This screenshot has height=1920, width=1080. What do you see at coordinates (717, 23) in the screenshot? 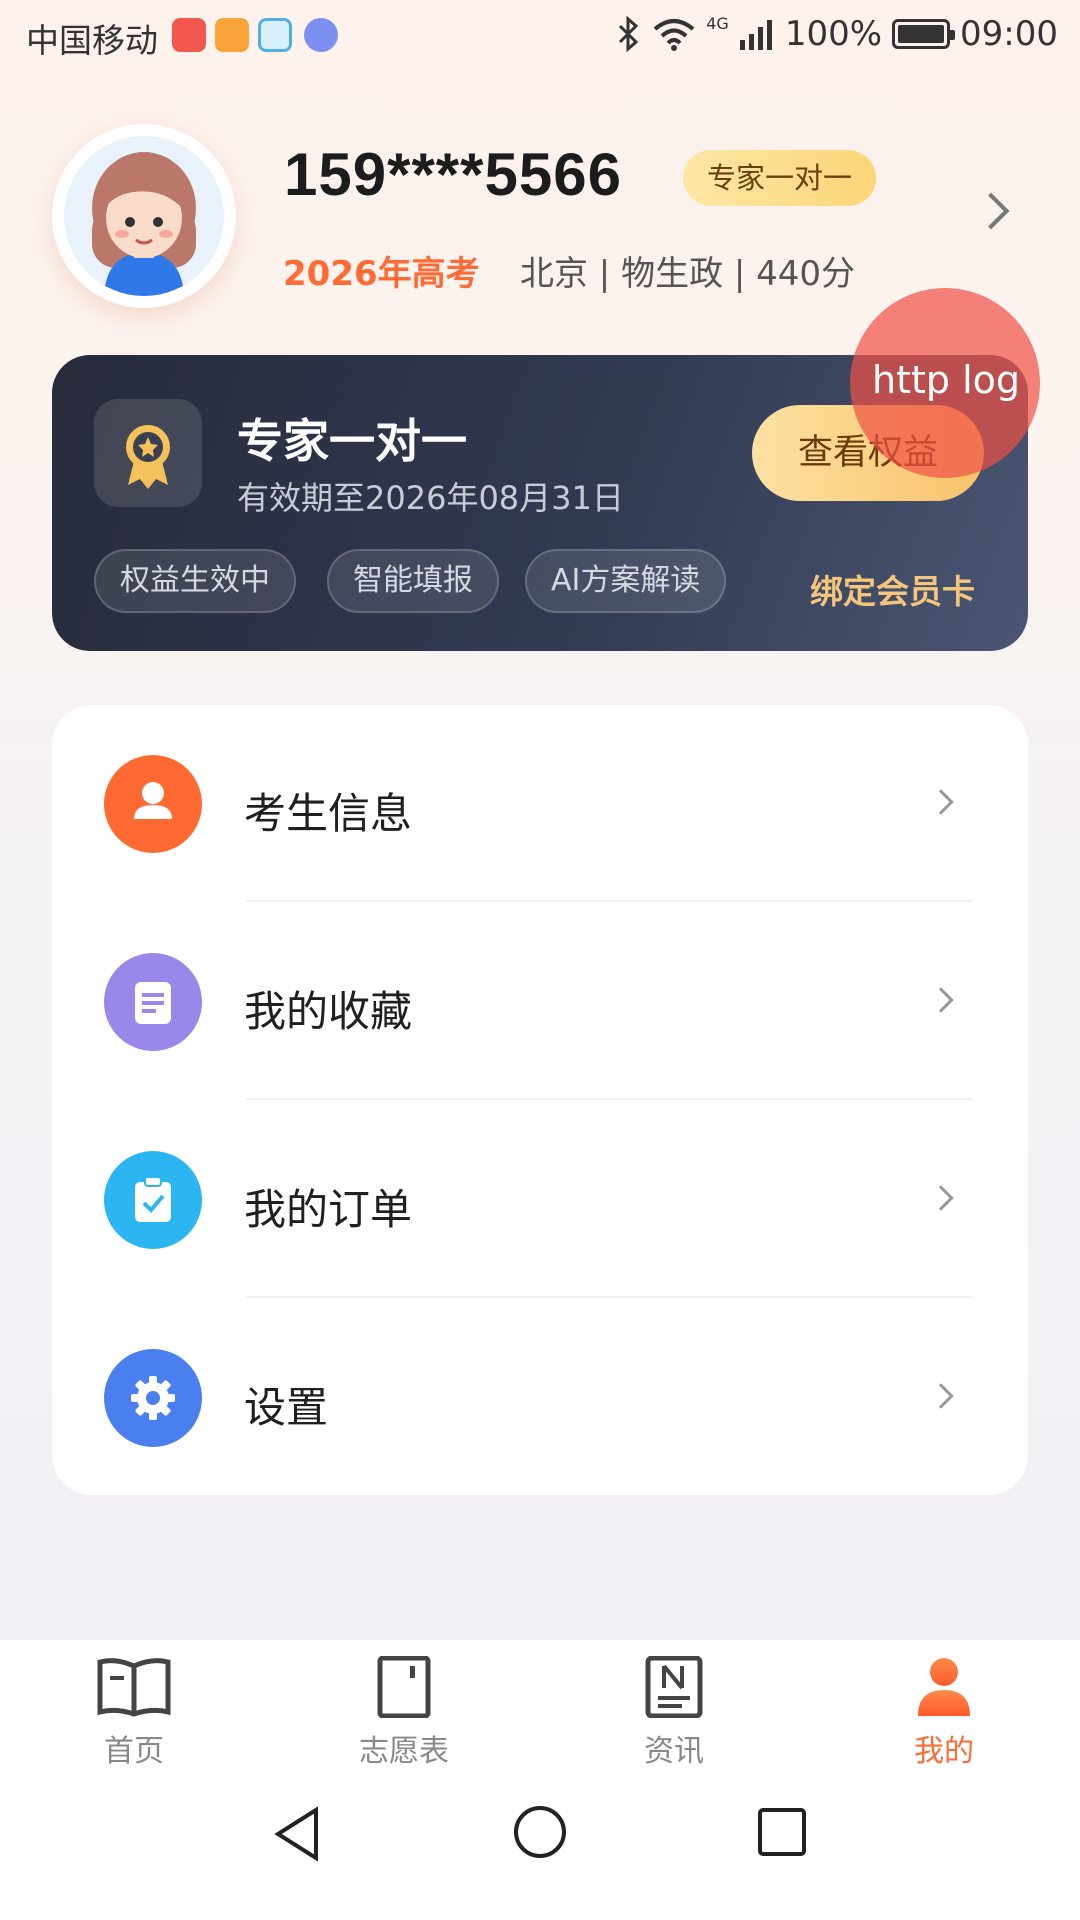
I see `network-type: 4G` at bounding box center [717, 23].